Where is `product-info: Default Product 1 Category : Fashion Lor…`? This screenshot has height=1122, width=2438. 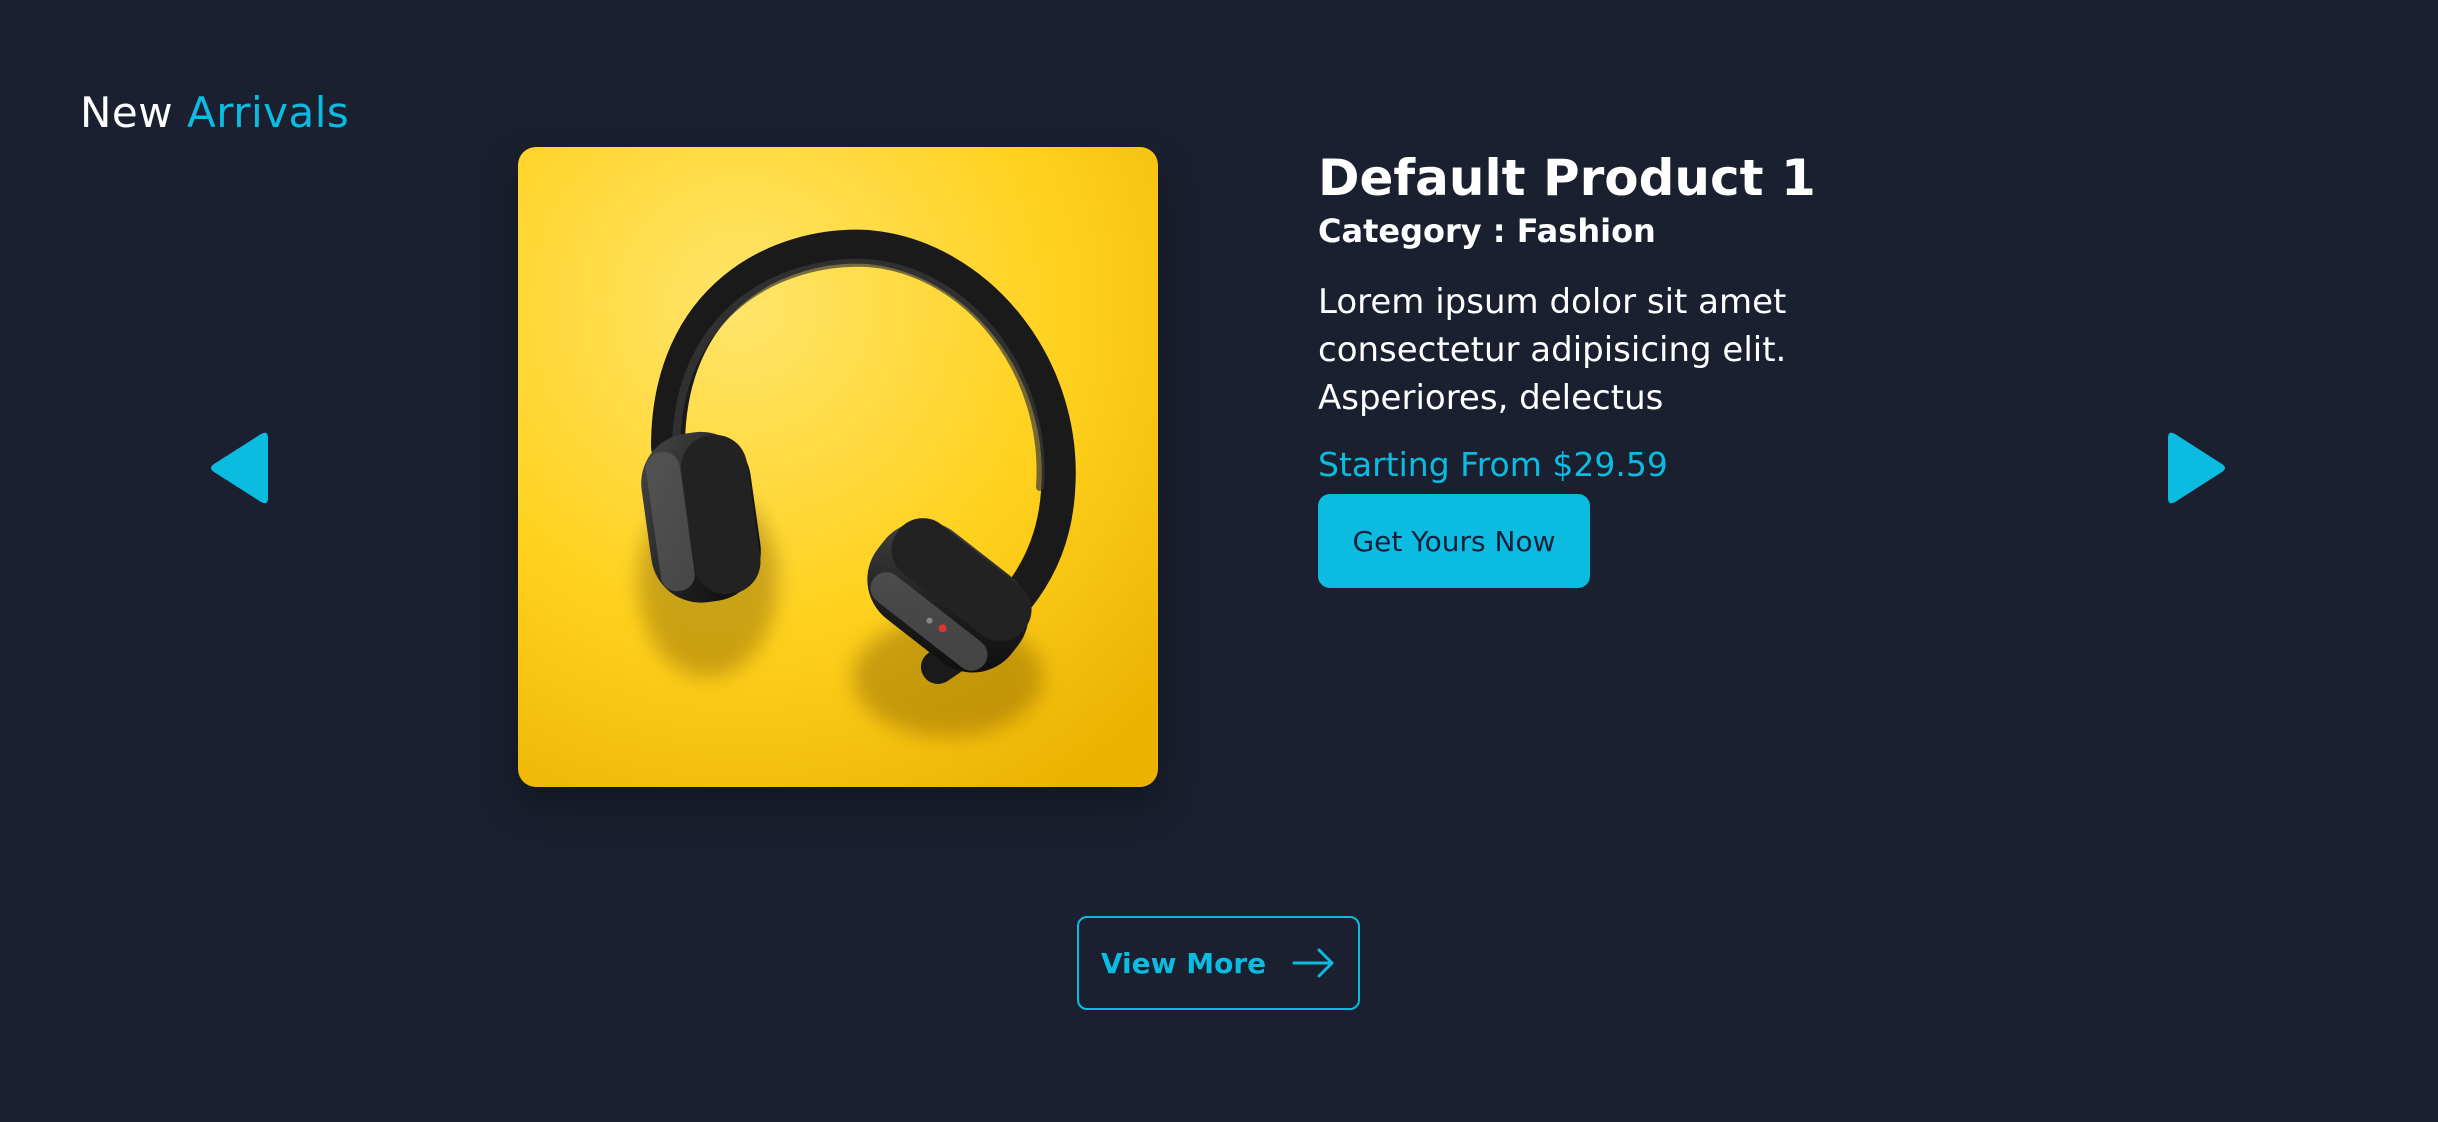 product-info: Default Product 1 Category : Fashion Lor… is located at coordinates (1668, 367).